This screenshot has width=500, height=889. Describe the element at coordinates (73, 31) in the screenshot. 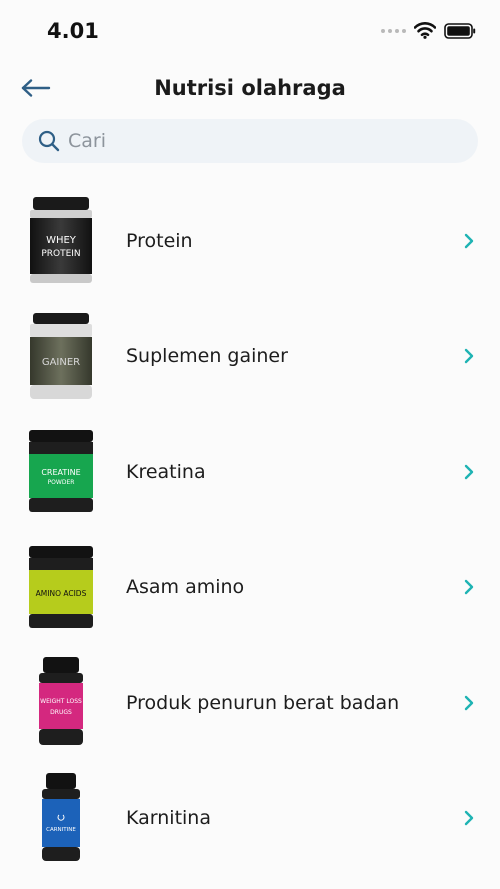

I see `status-time: 4.01` at that location.